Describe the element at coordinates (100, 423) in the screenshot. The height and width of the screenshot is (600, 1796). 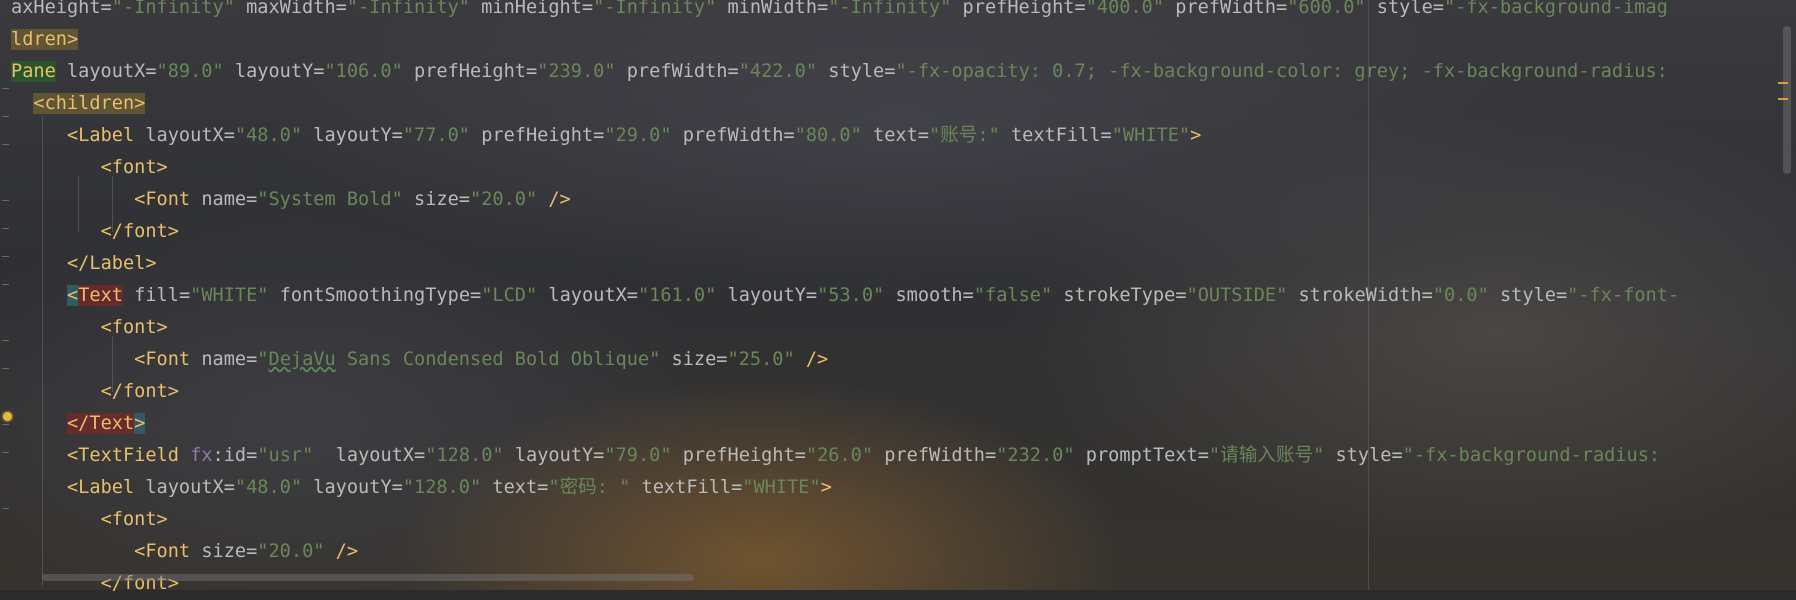
I see `code-token: </Text` at that location.